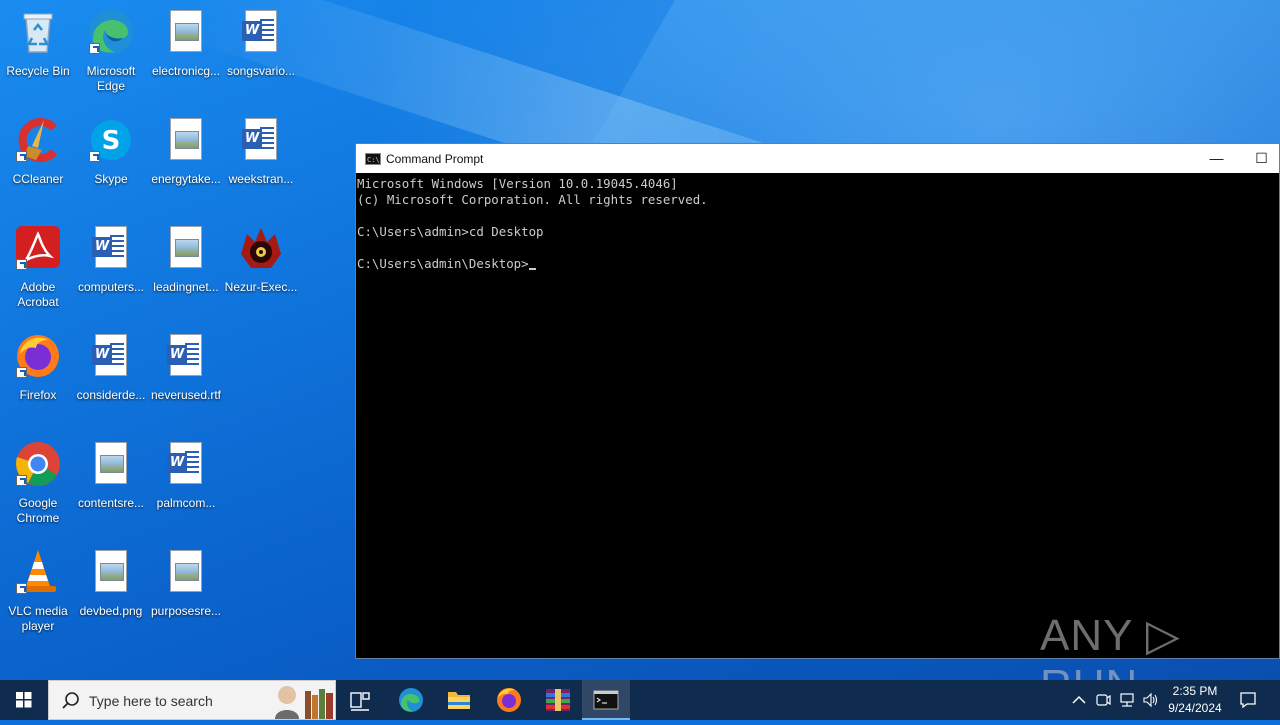  I want to click on recycle-bin-label: Recycle Bin, so click(38, 71).